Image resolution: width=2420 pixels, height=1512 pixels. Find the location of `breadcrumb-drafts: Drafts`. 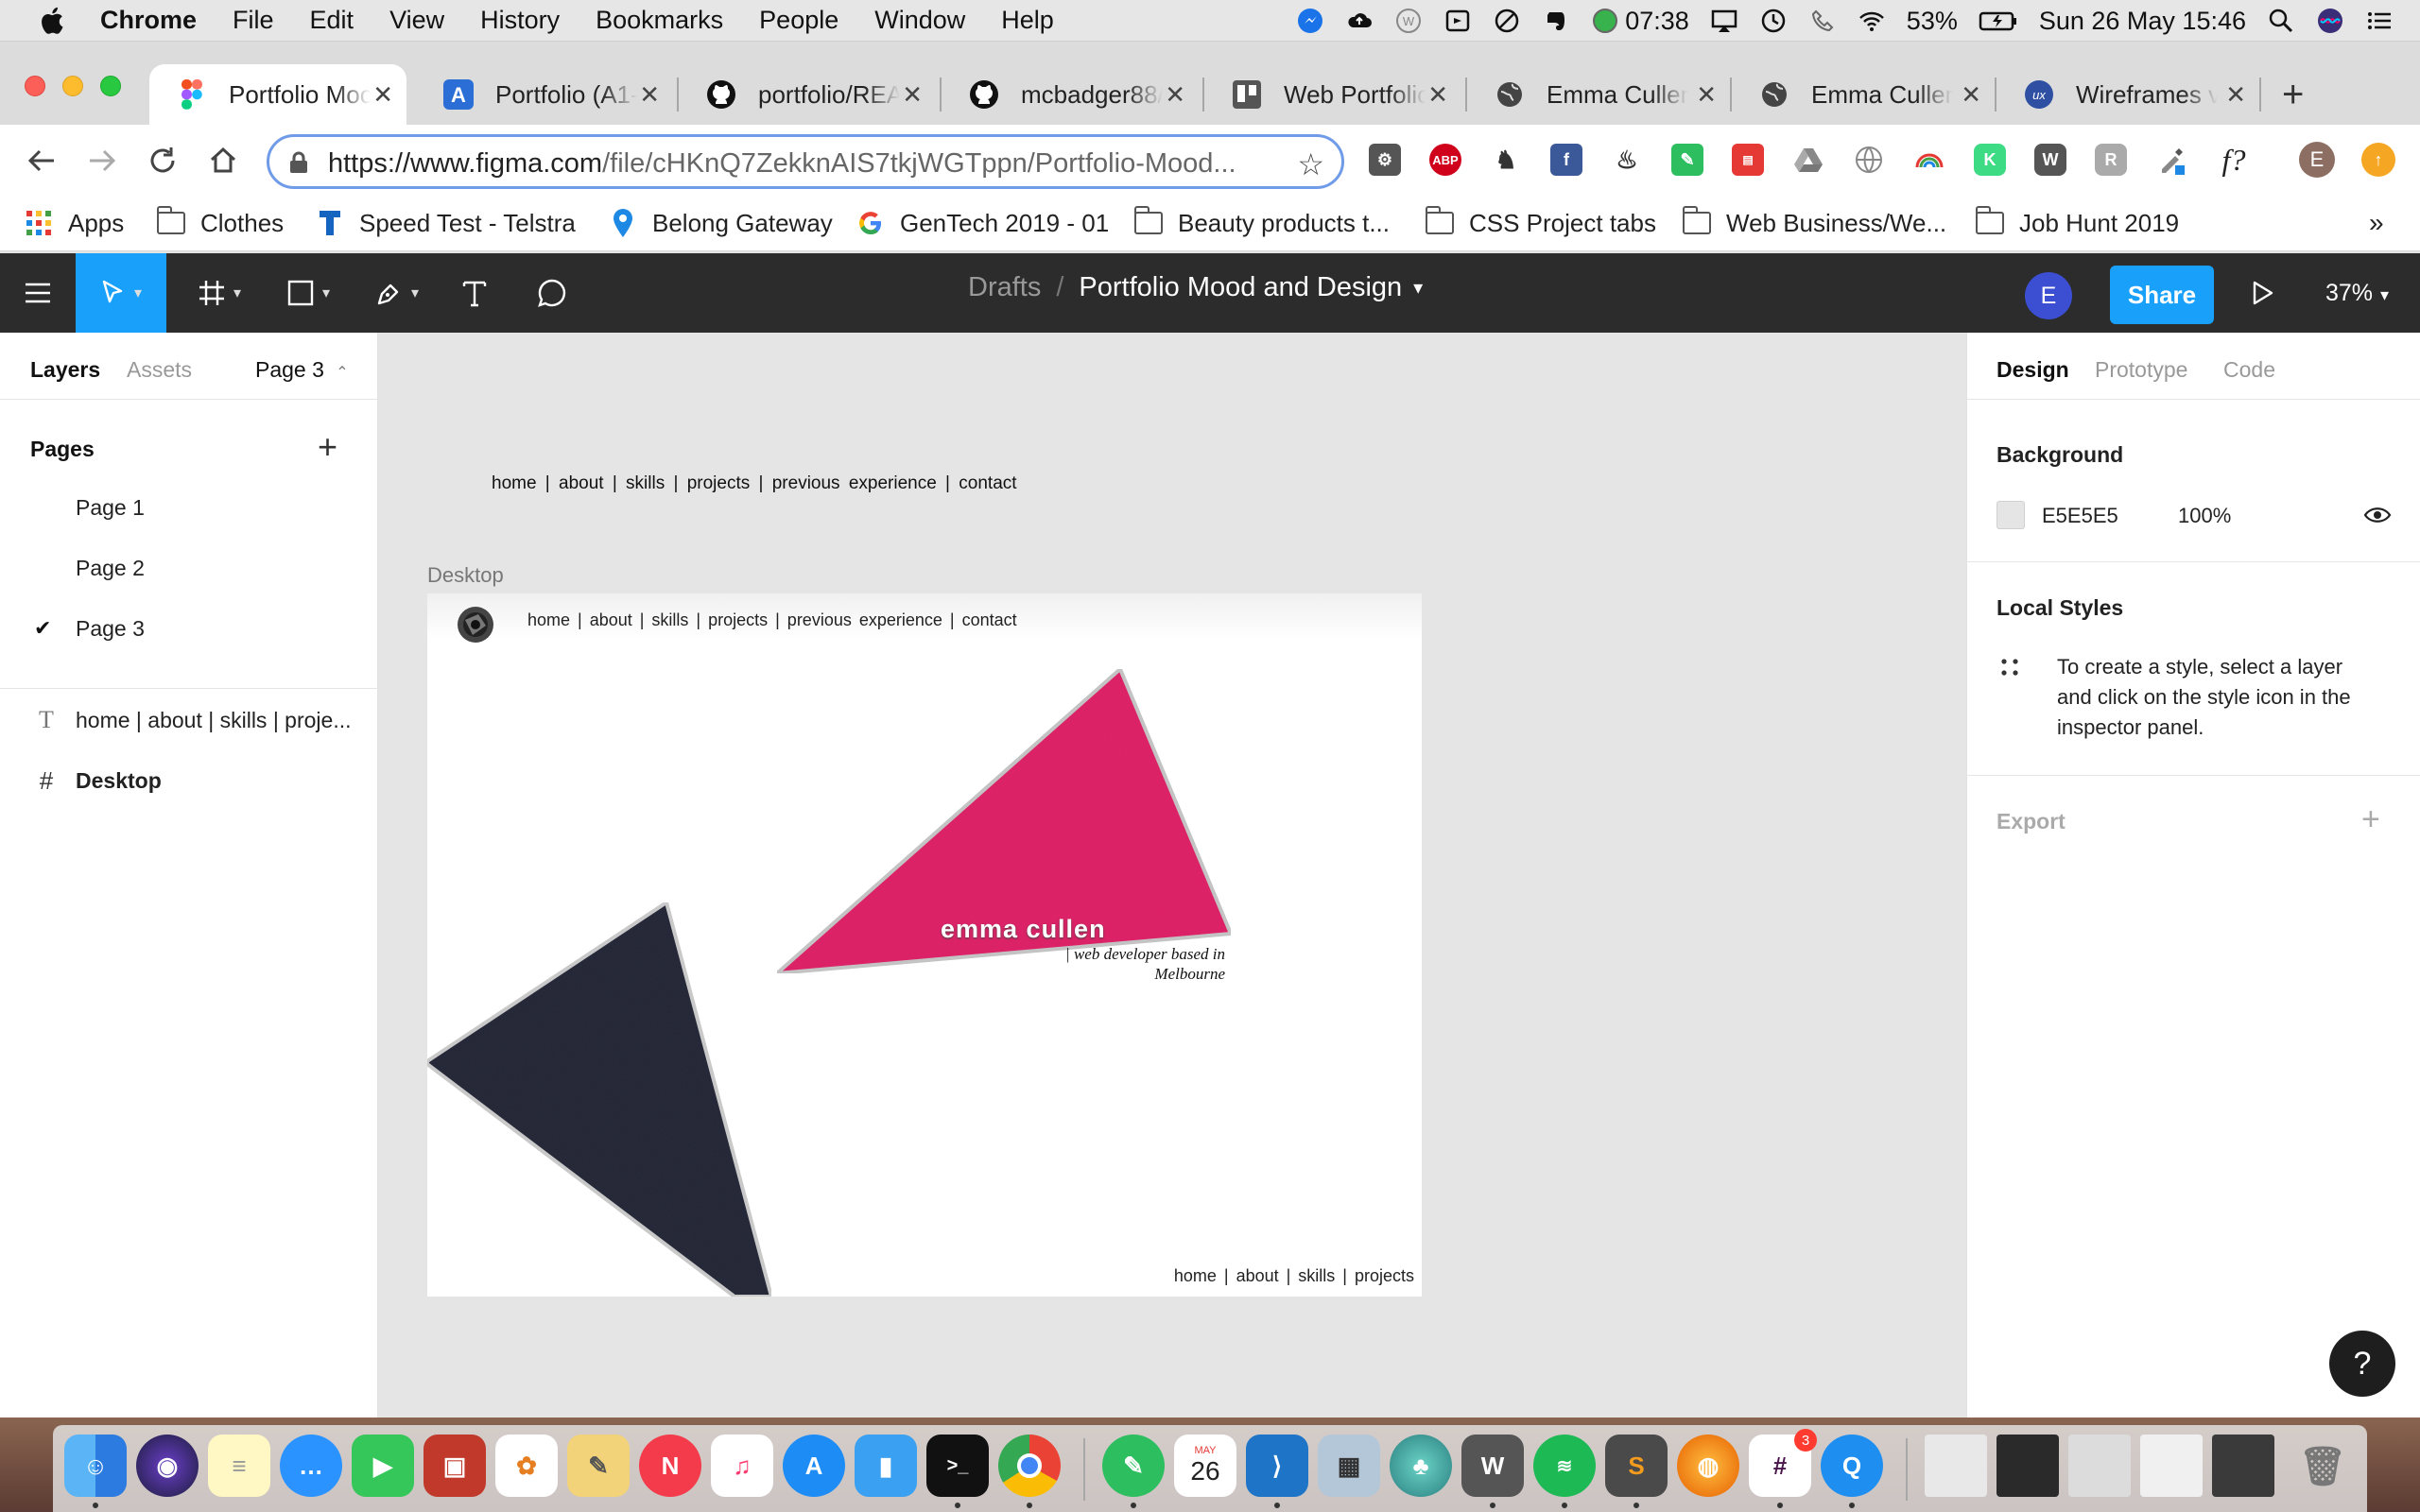

breadcrumb-drafts: Drafts is located at coordinates (1005, 287).